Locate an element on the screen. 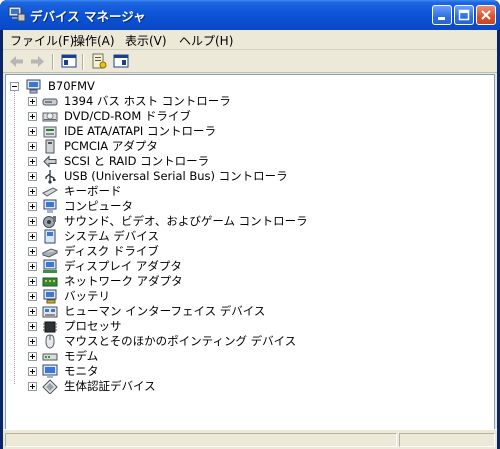 This screenshot has height=449, width=500. network-adapter-icon is located at coordinates (50, 282).